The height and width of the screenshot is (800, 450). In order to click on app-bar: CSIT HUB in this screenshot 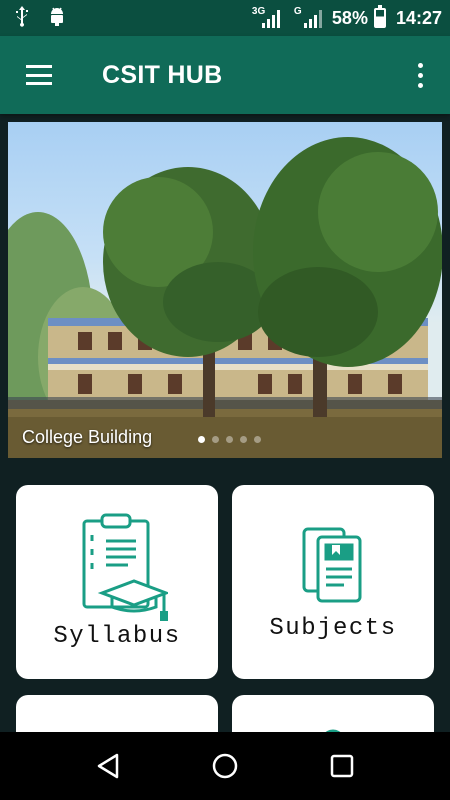, I will do `click(225, 75)`.